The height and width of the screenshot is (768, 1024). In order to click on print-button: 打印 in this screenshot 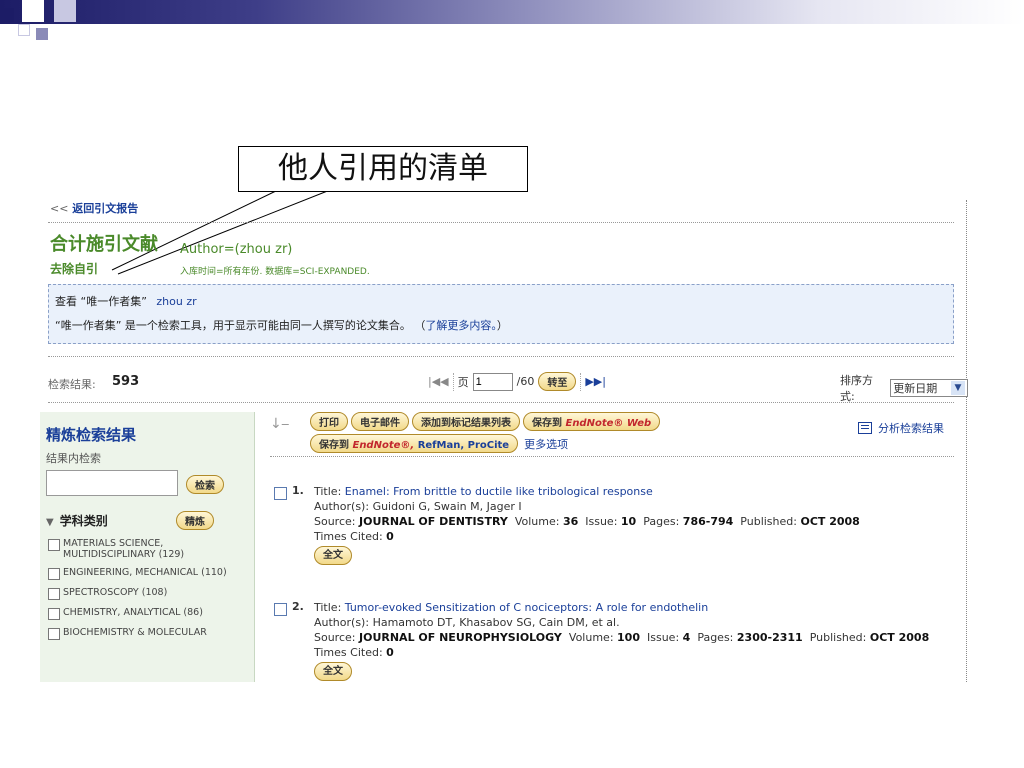, I will do `click(329, 421)`.